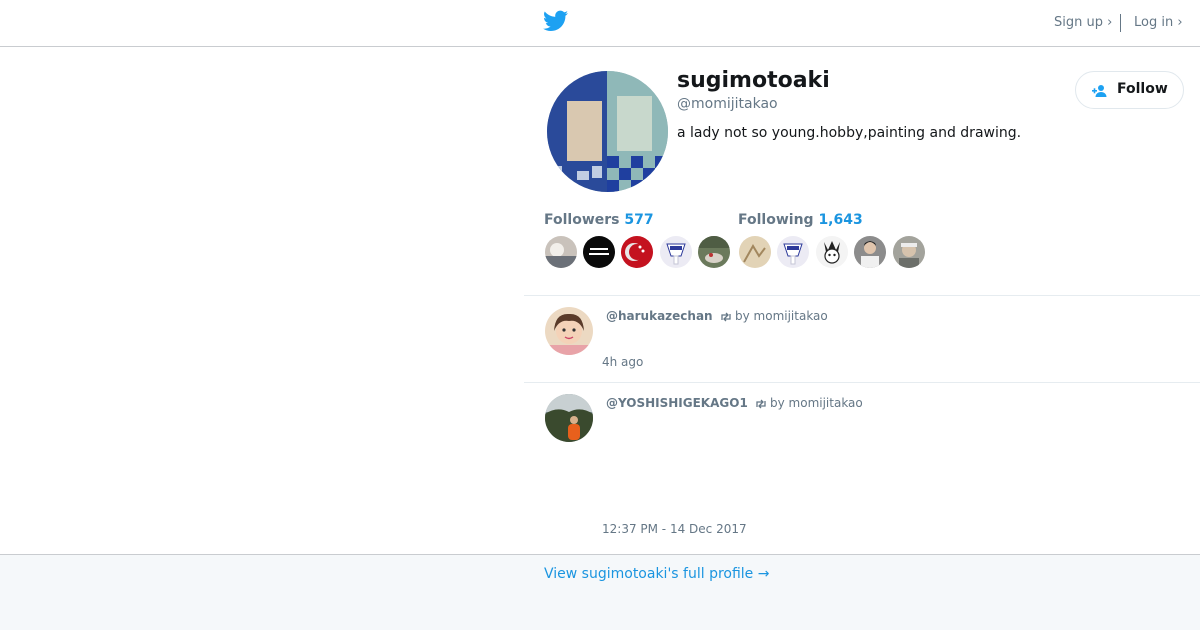 This screenshot has height=630, width=1200. Describe the element at coordinates (840, 220) in the screenshot. I see `following-count: 1,643` at that location.